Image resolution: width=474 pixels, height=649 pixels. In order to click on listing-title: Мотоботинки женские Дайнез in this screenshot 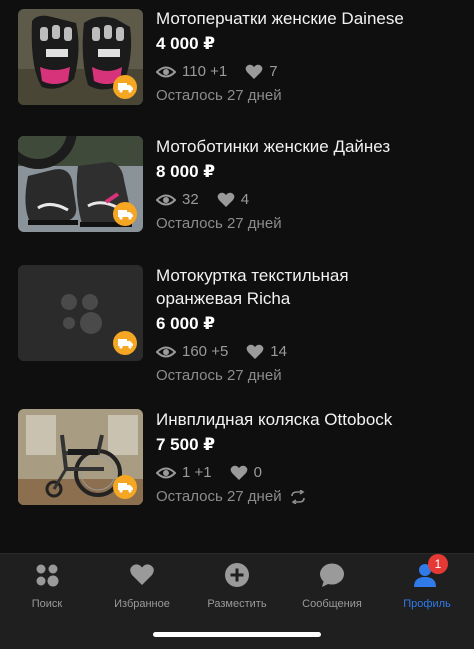, I will do `click(310, 146)`.